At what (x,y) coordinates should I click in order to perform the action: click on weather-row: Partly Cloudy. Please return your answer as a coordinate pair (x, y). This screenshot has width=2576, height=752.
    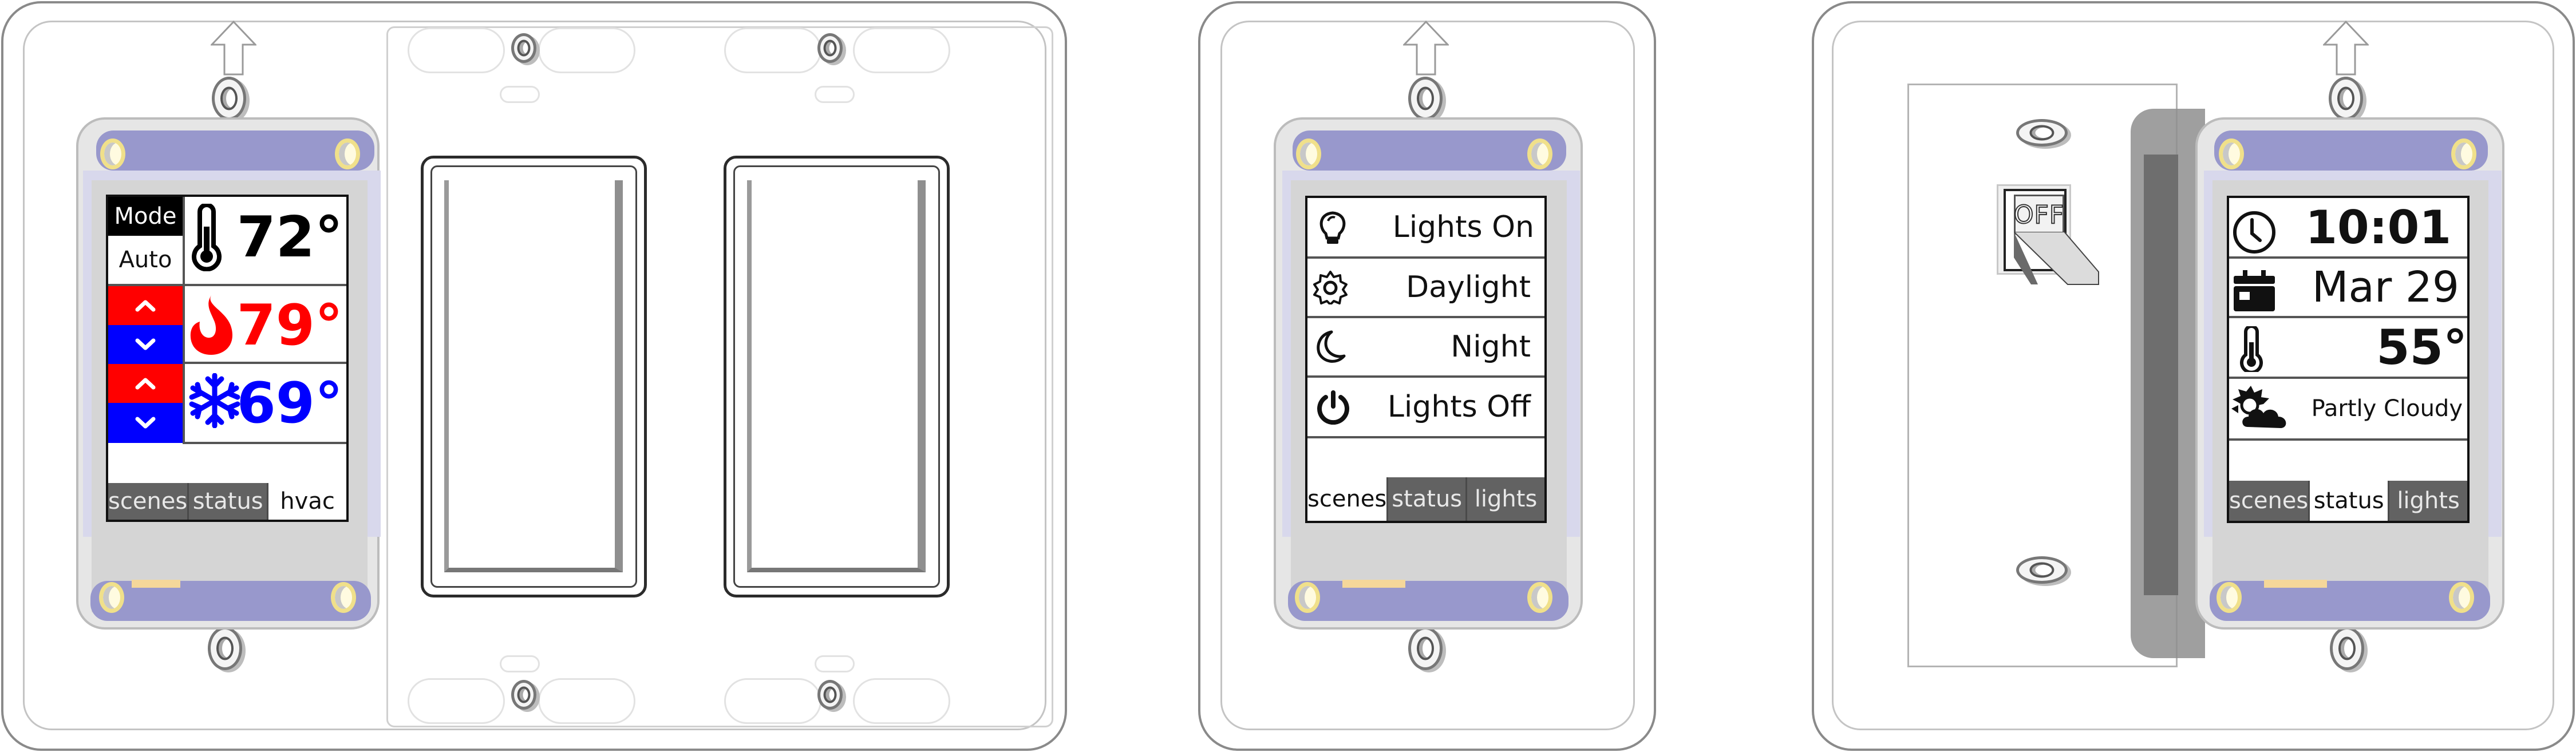
    Looking at the image, I should click on (2348, 410).